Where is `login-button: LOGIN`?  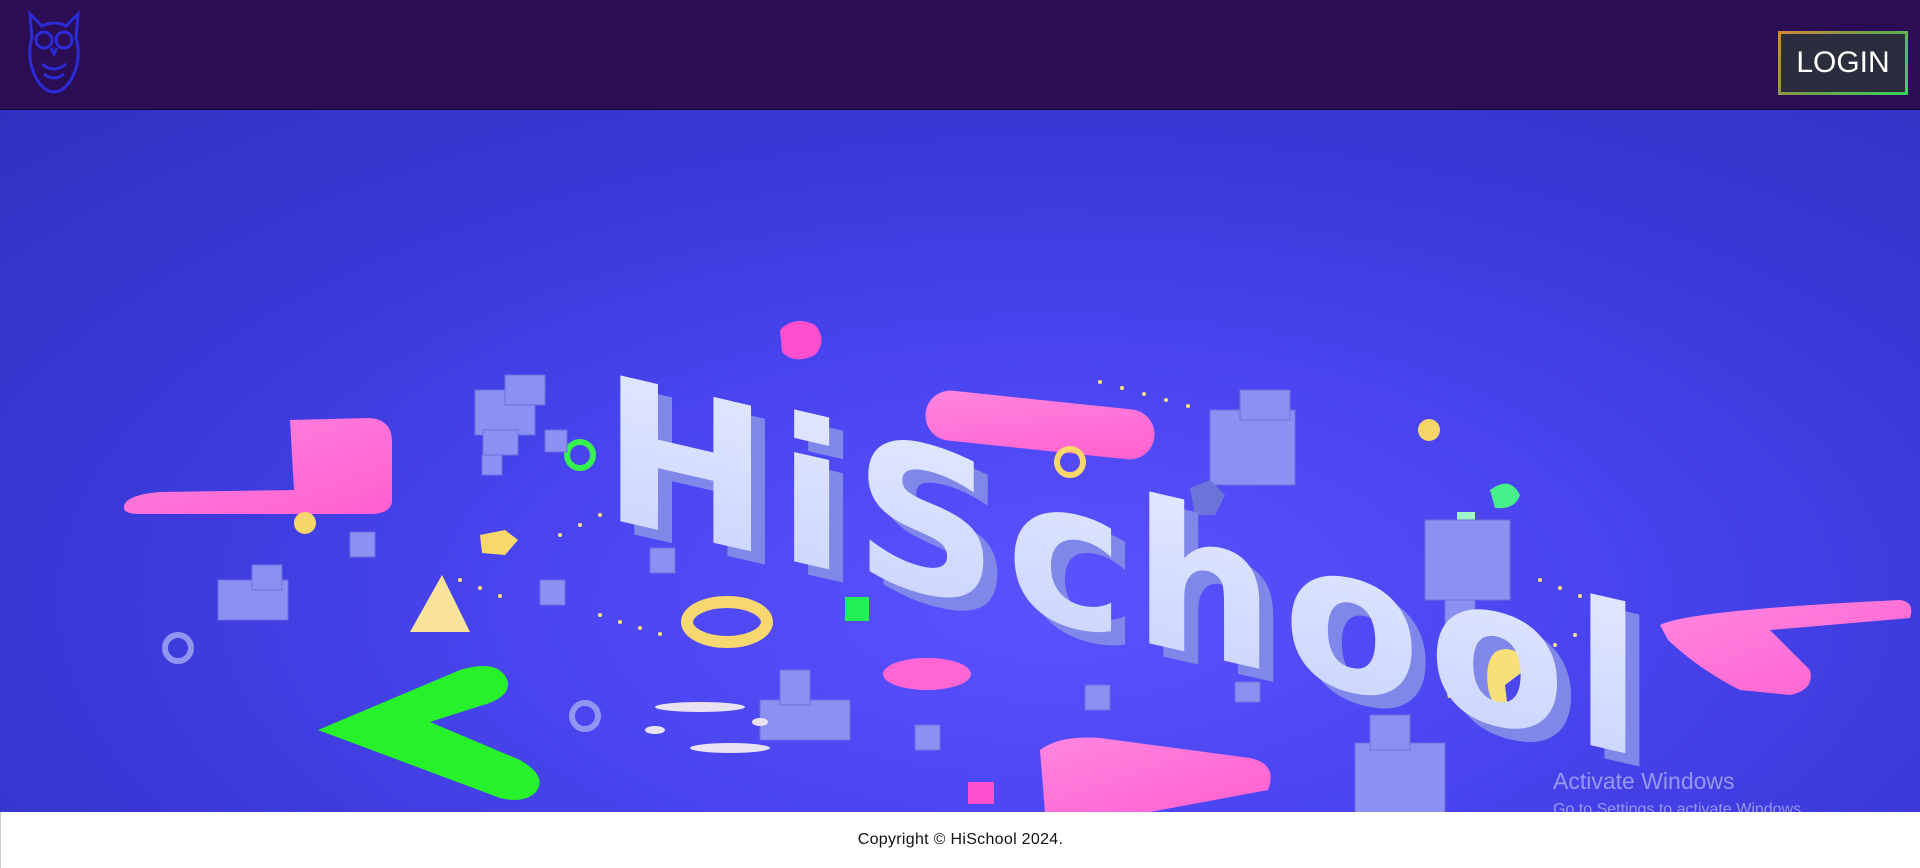
login-button: LOGIN is located at coordinates (1843, 63).